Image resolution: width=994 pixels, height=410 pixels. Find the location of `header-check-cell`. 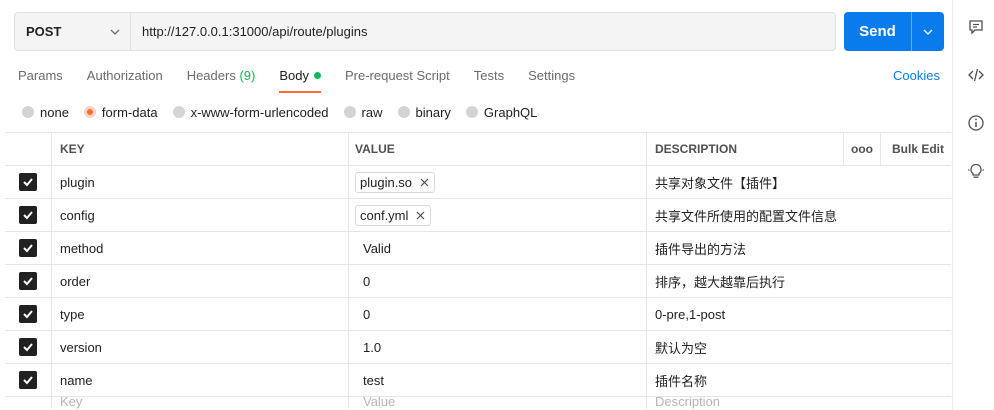

header-check-cell is located at coordinates (28, 149).